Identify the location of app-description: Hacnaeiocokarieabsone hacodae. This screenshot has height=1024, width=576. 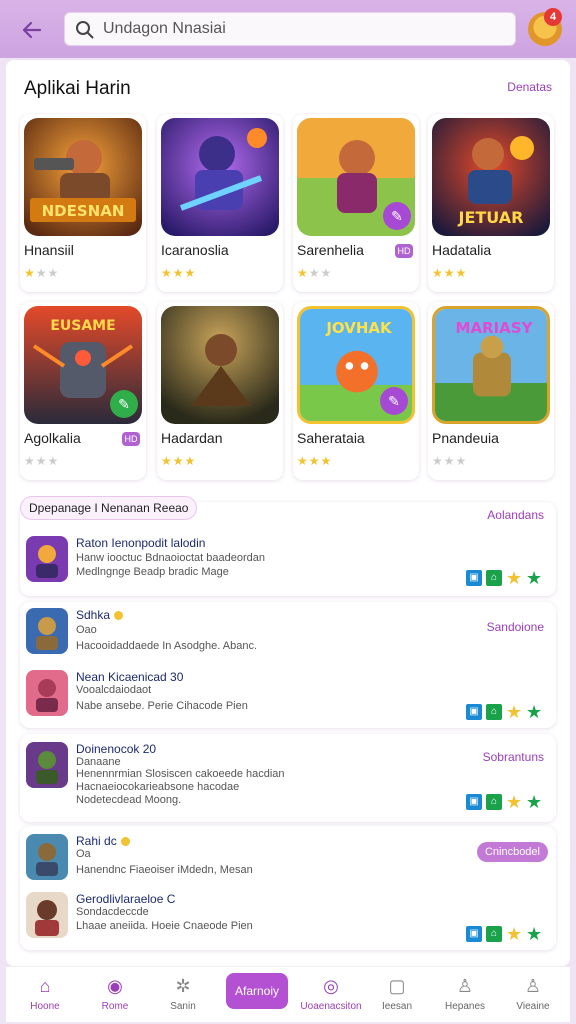
(158, 787).